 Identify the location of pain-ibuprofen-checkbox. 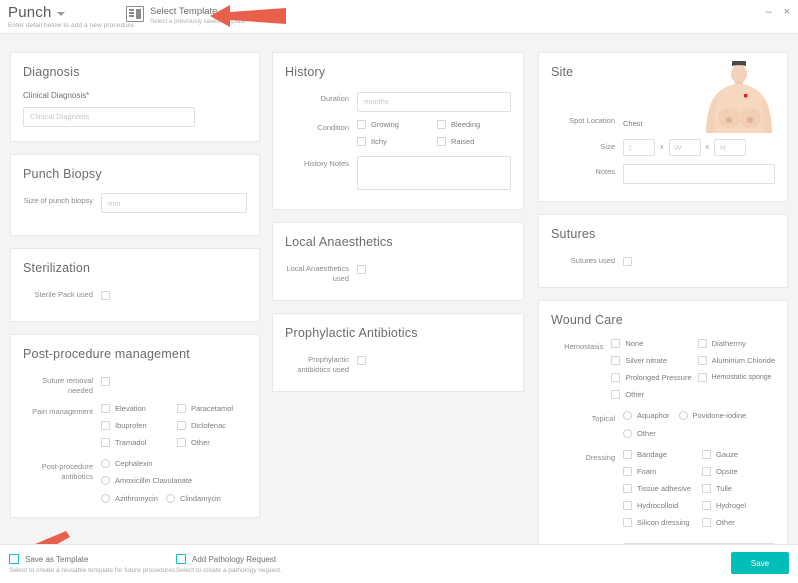
(105, 426).